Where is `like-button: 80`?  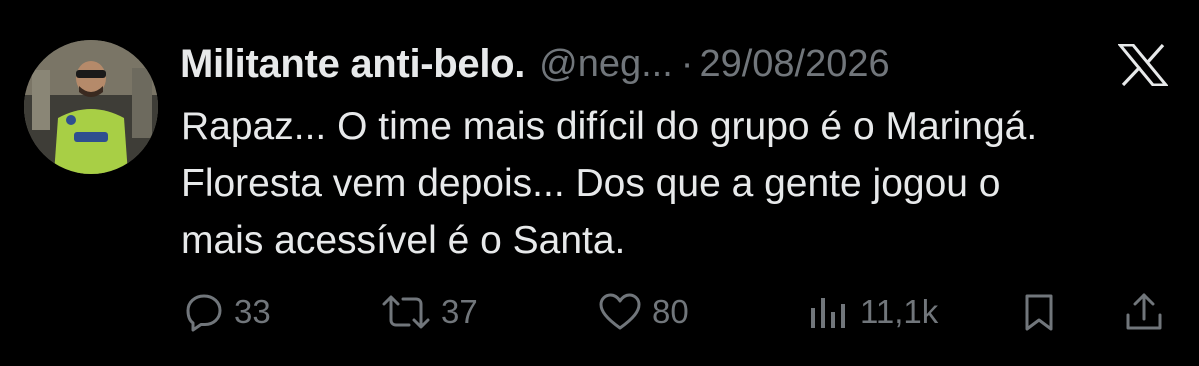 like-button: 80 is located at coordinates (643, 312).